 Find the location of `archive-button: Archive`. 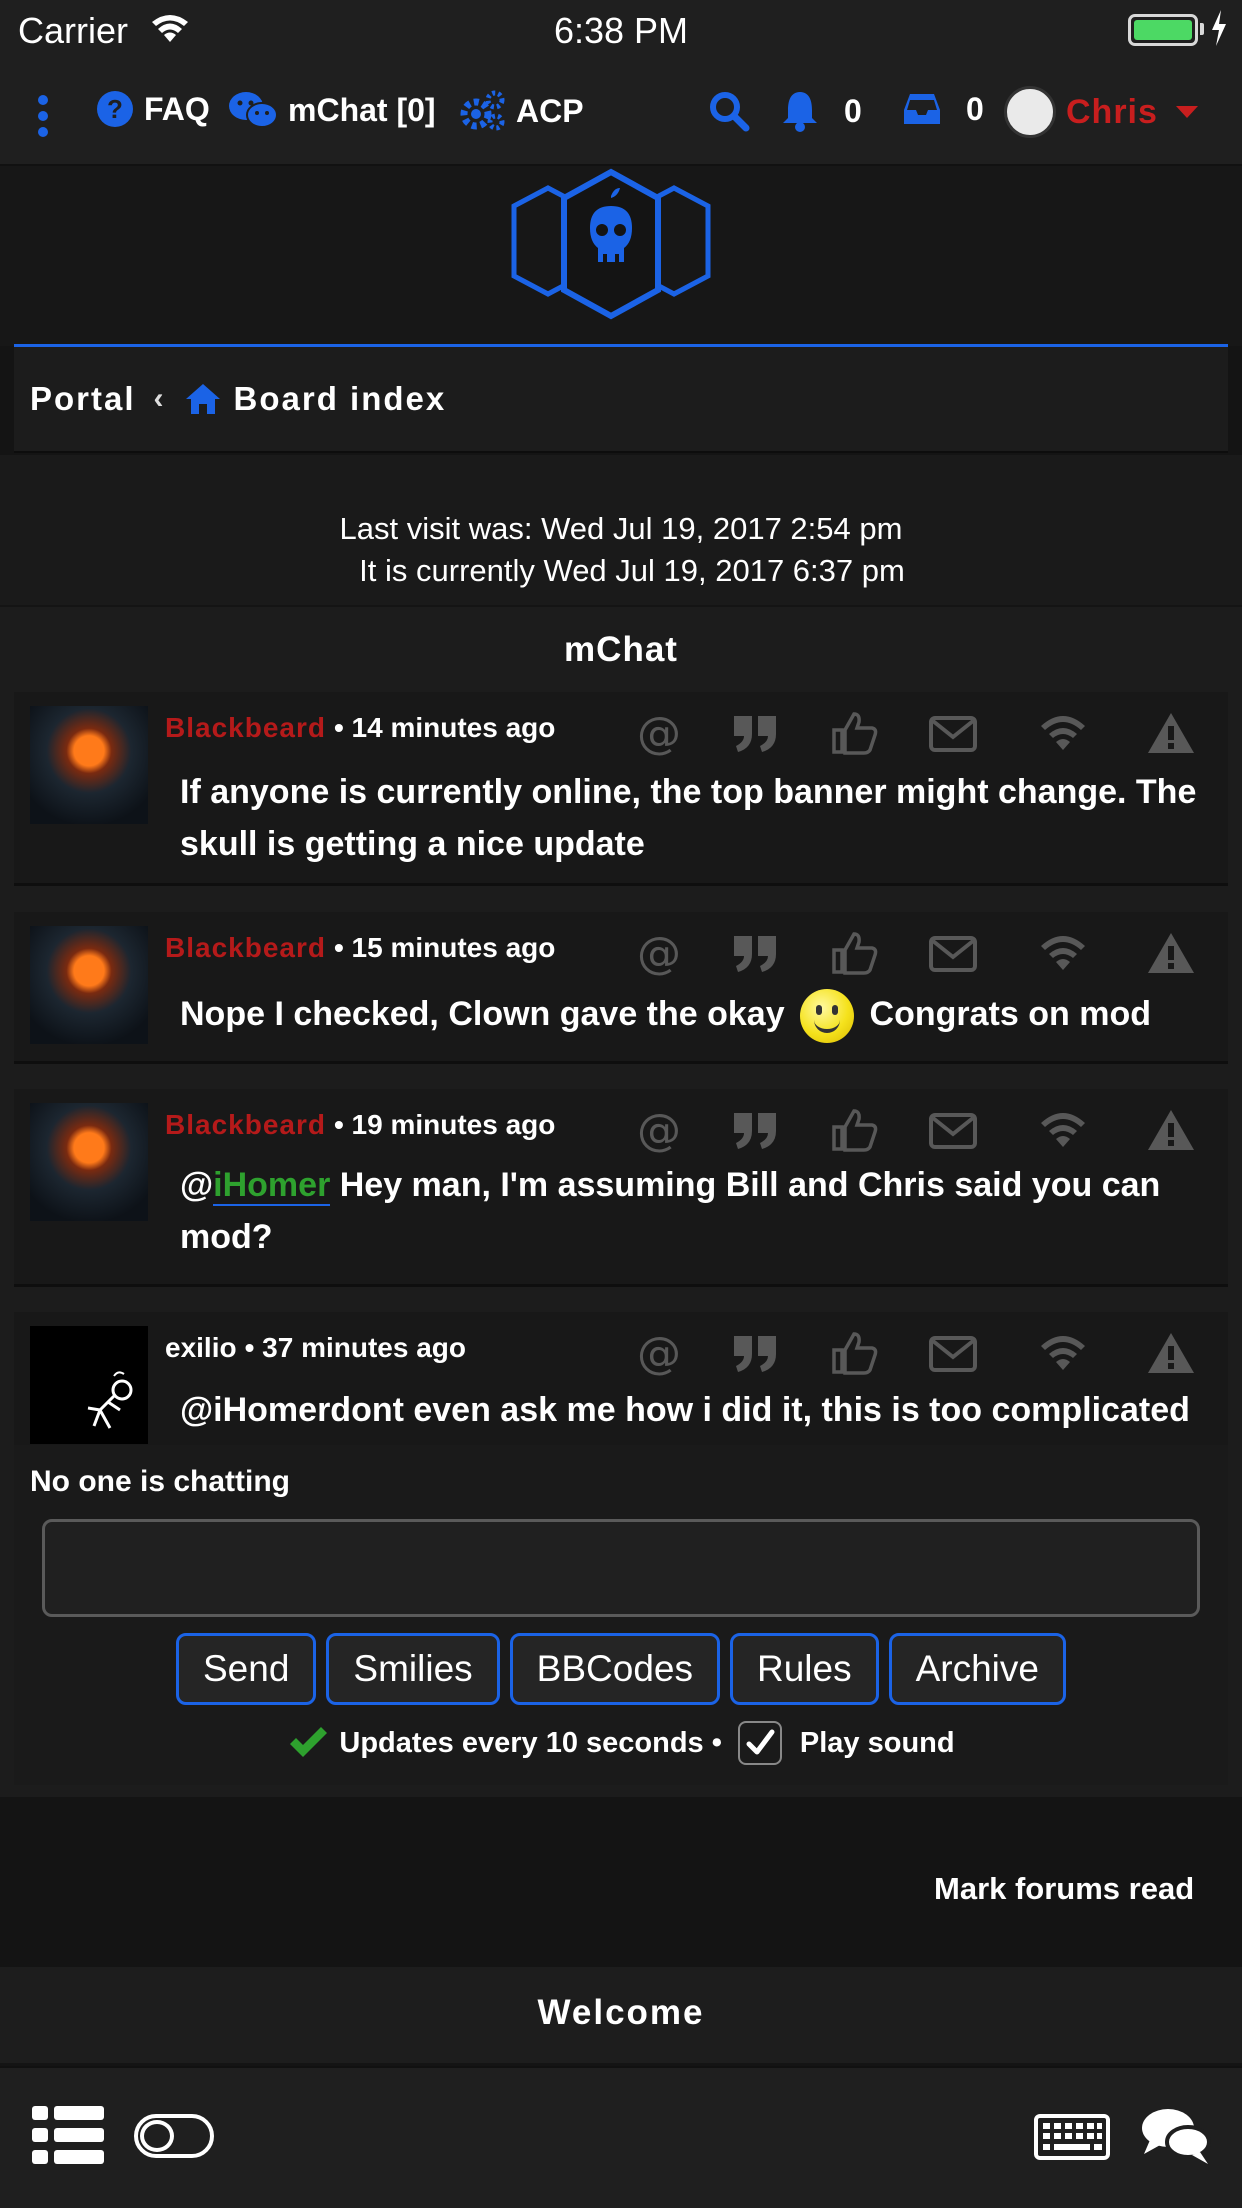

archive-button: Archive is located at coordinates (977, 1669).